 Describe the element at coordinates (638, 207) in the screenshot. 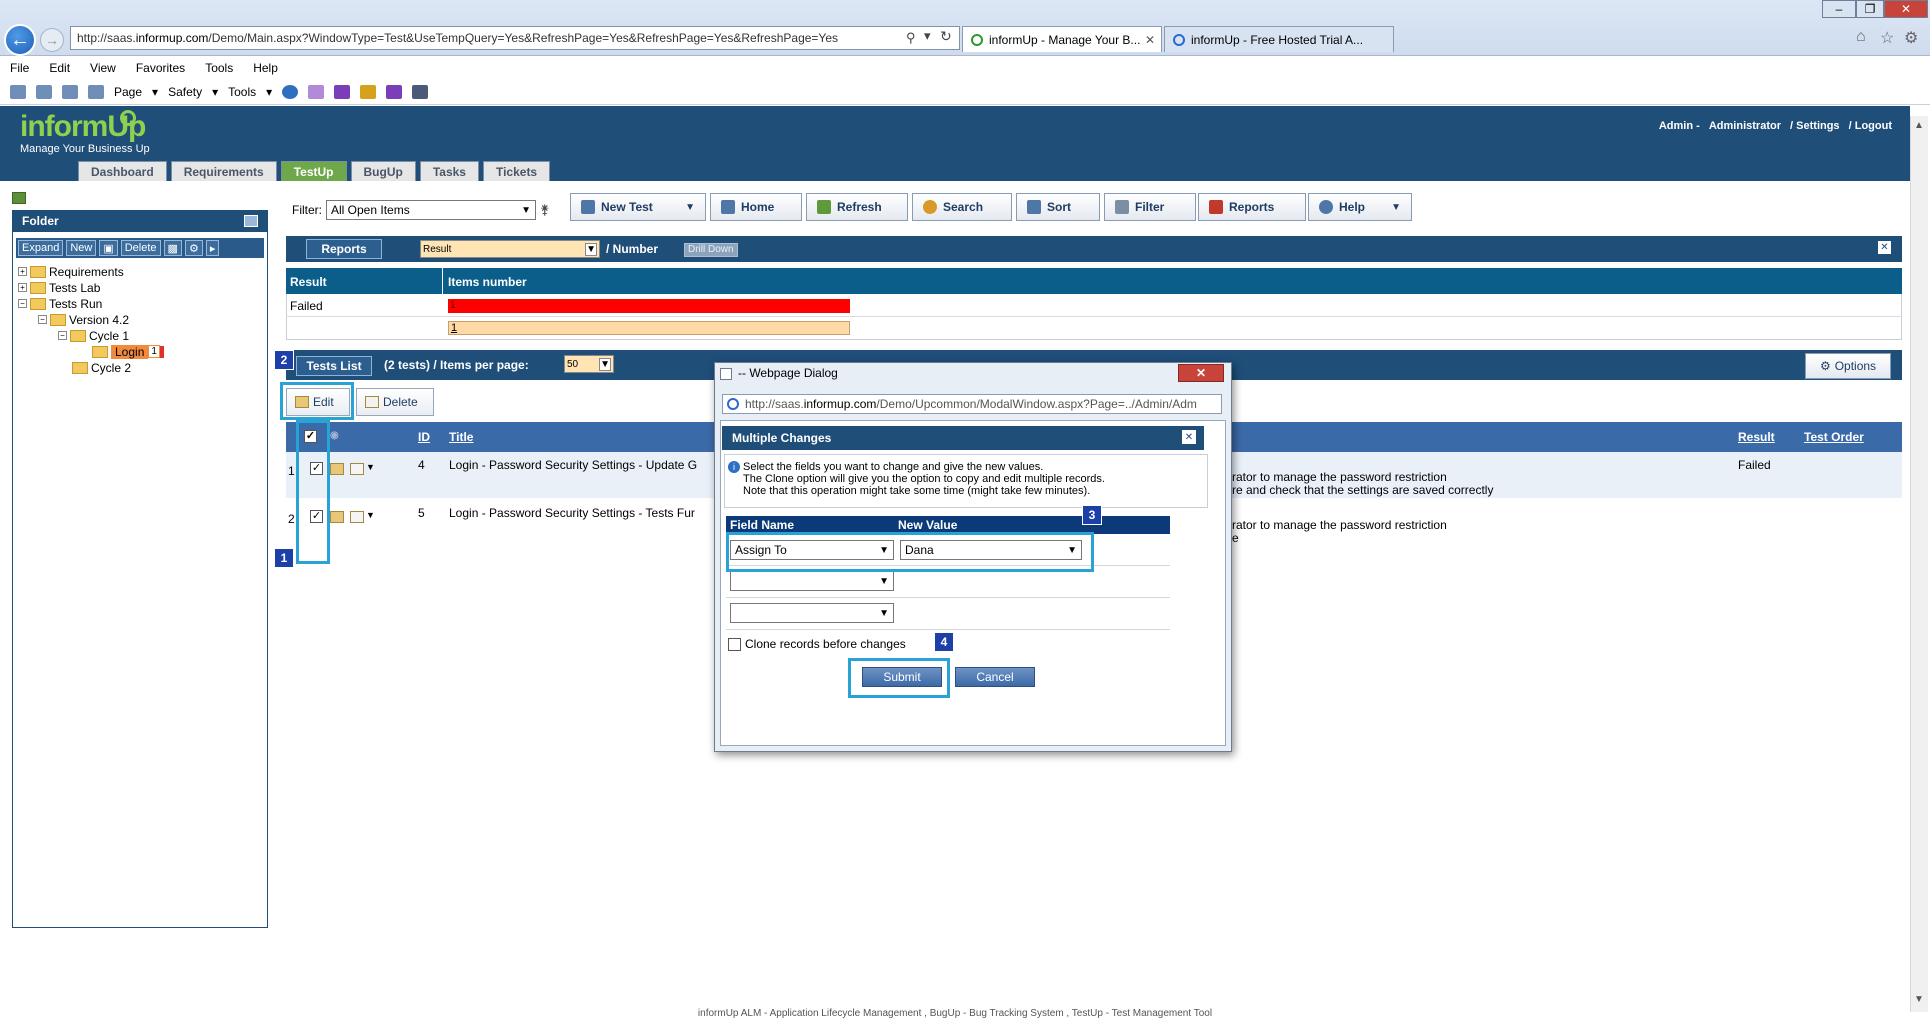

I see `new-test-button: New Test ▼` at that location.